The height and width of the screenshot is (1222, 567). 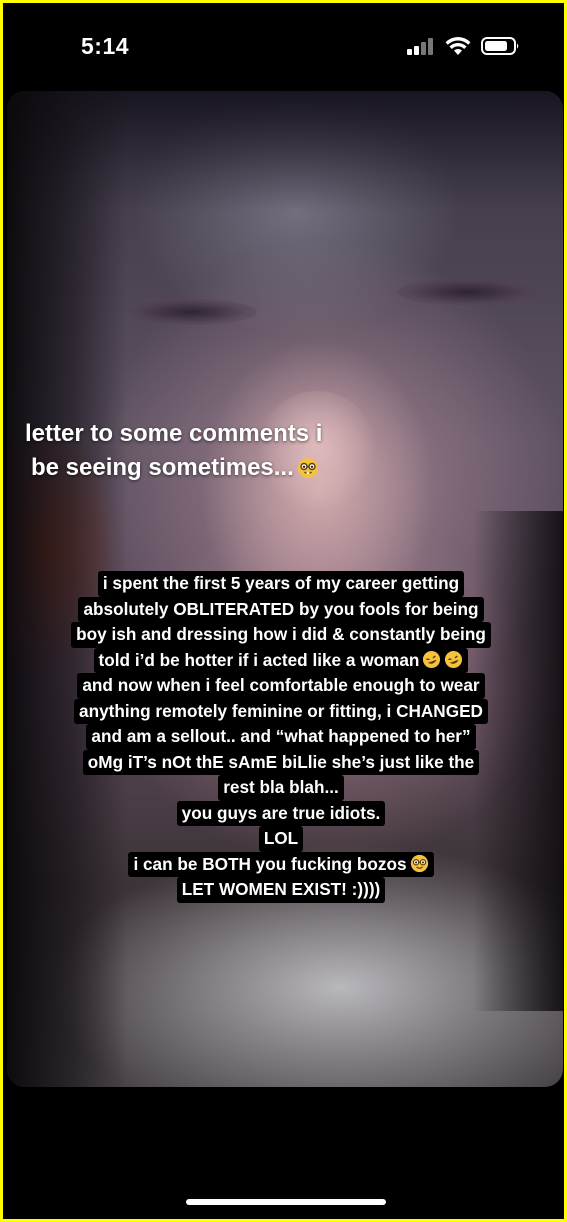 I want to click on caption-line: i can be BOTH you fucking bozos, so click(x=281, y=864).